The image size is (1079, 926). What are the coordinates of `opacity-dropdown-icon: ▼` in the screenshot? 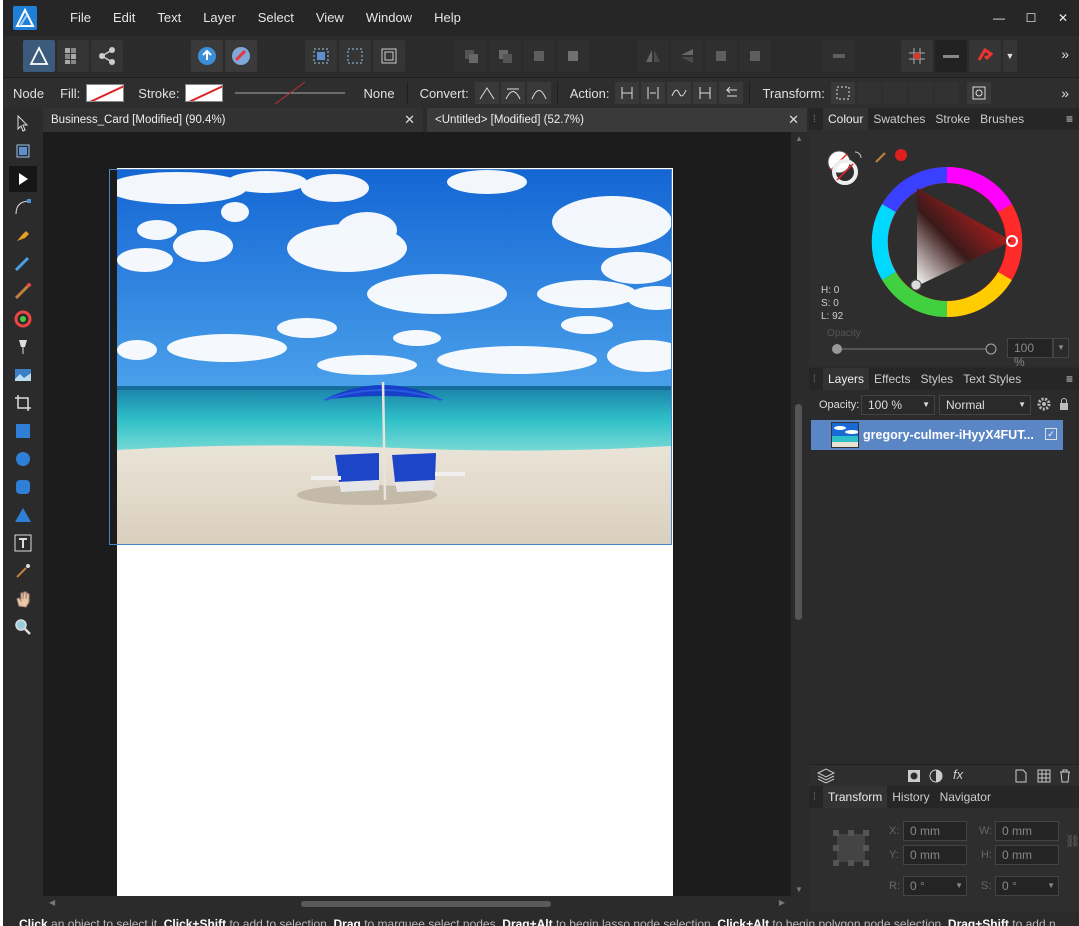 It's located at (1061, 348).